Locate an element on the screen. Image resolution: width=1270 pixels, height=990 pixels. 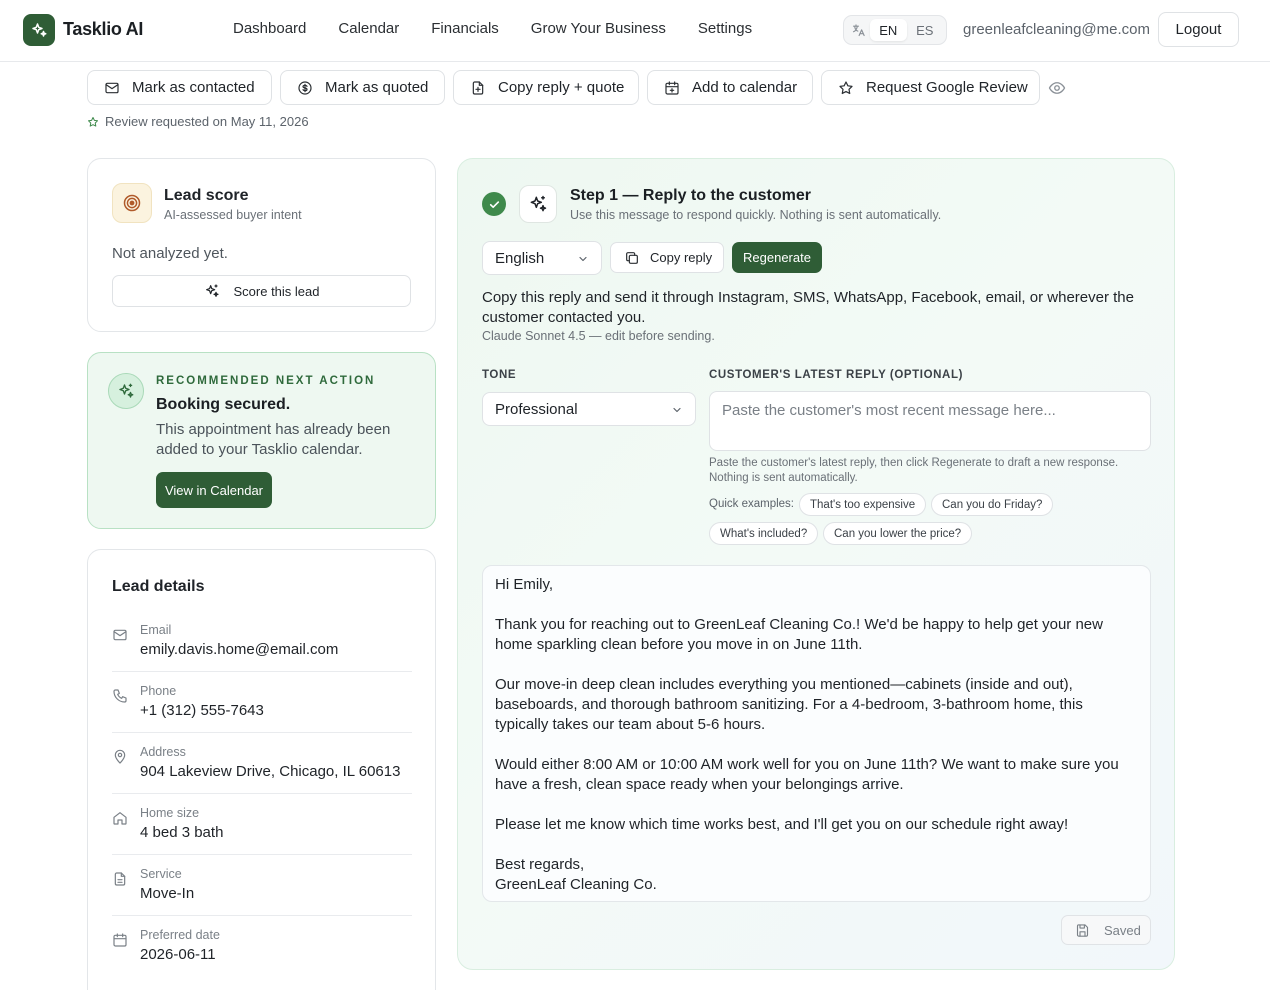
logout-button: Logout is located at coordinates (1198, 29).